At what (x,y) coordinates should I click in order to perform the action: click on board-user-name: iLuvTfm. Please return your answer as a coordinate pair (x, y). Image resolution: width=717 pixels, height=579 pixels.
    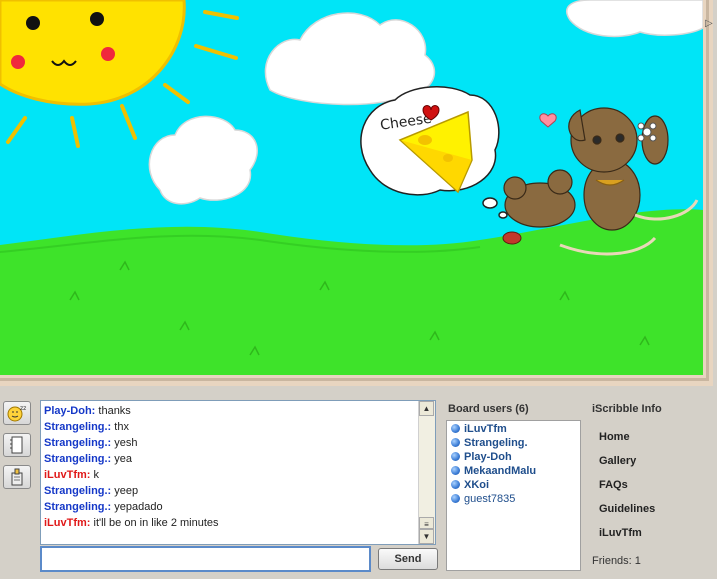
    Looking at the image, I should click on (485, 429).